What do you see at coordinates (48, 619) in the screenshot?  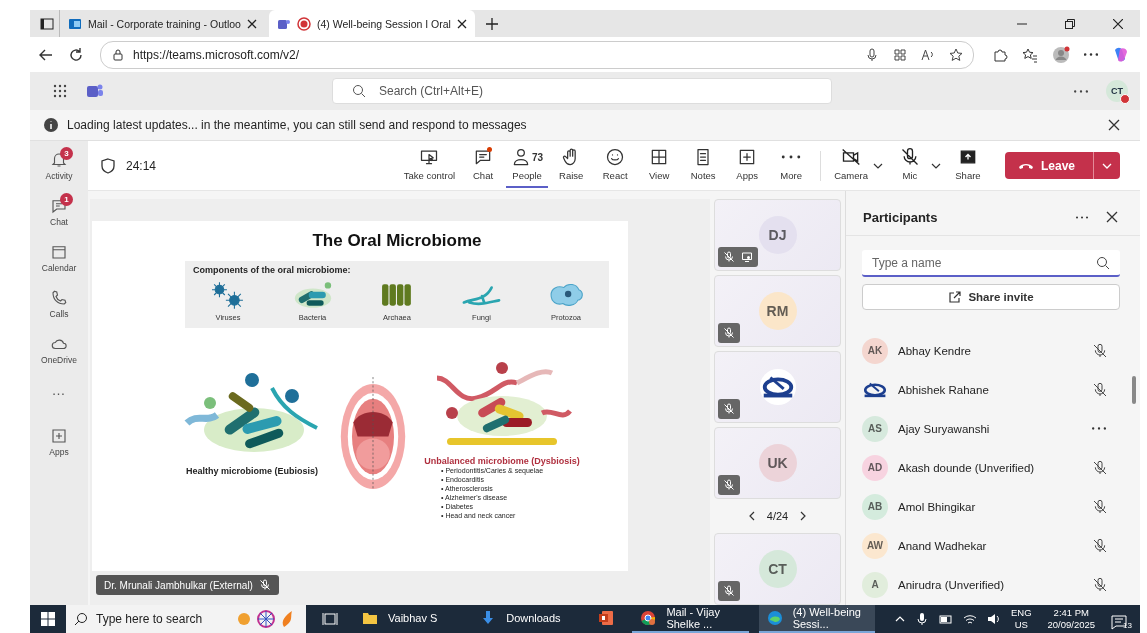 I see `start-icon` at bounding box center [48, 619].